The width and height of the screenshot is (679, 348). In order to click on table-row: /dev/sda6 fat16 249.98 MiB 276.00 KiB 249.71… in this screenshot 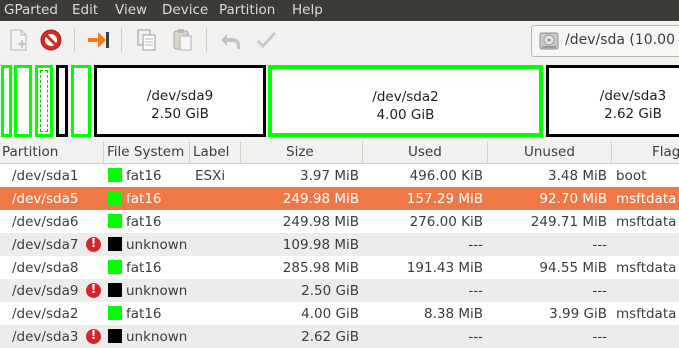, I will do `click(339, 221)`.